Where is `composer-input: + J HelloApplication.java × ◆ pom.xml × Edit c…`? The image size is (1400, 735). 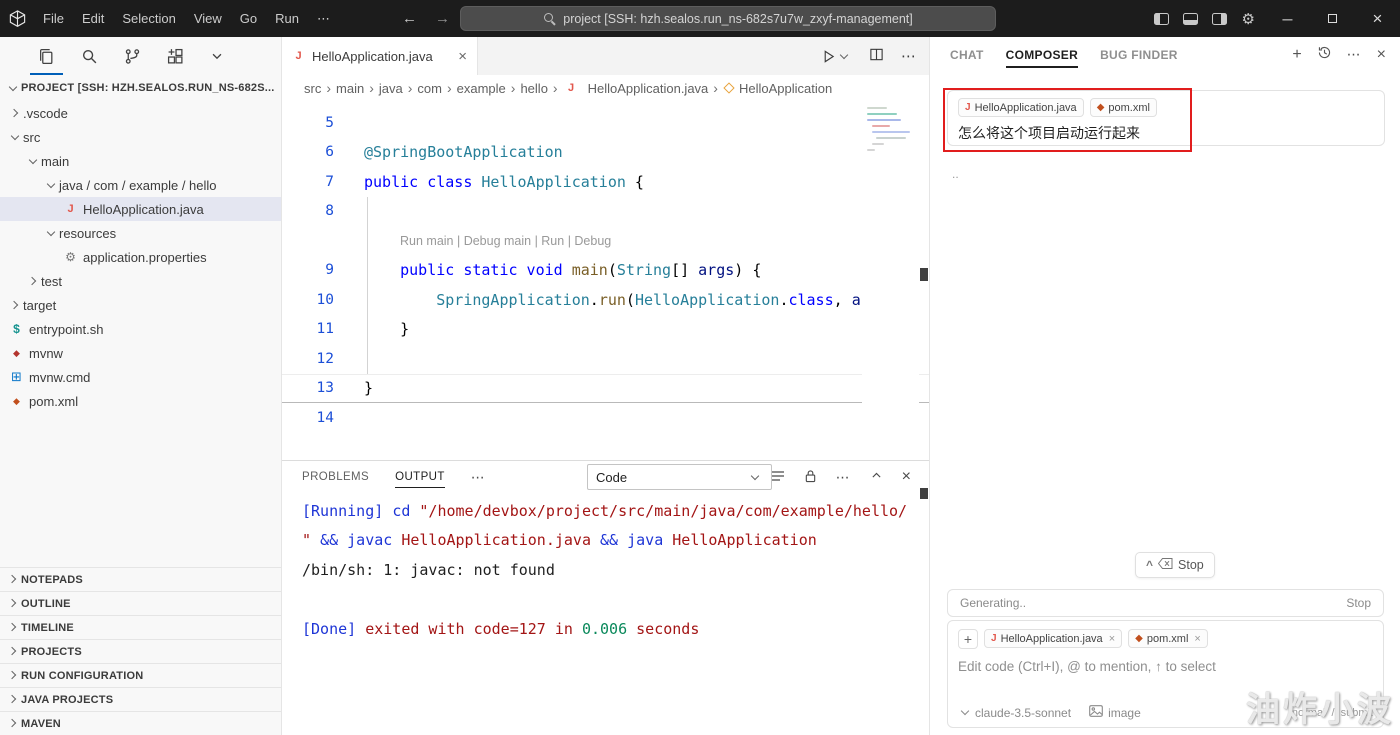
composer-input: + J HelloApplication.java × ◆ pom.xml × Edit c… is located at coordinates (1165, 674).